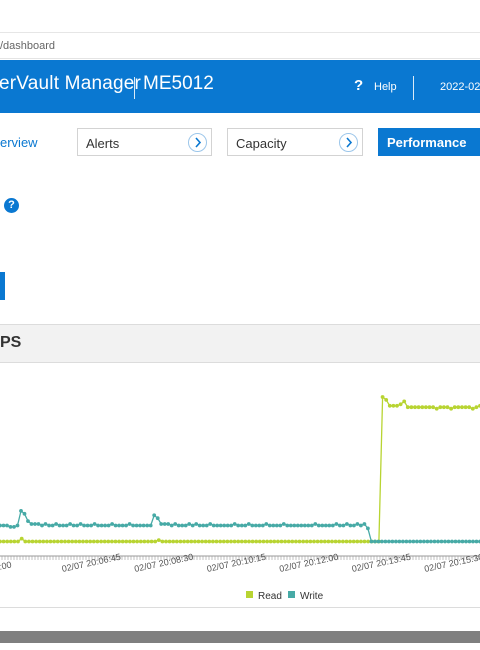 The width and height of the screenshot is (480, 650). What do you see at coordinates (91, 563) in the screenshot?
I see `x-tick-label: 02/07 20:06:45` at bounding box center [91, 563].